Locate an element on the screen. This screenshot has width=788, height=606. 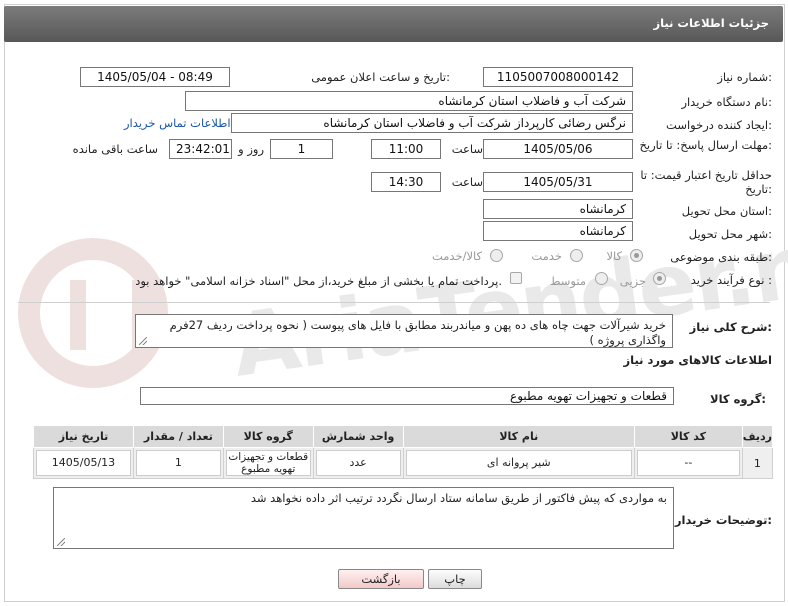
category-option-goods-service: کالا/خدمت is located at coordinates (456, 256).